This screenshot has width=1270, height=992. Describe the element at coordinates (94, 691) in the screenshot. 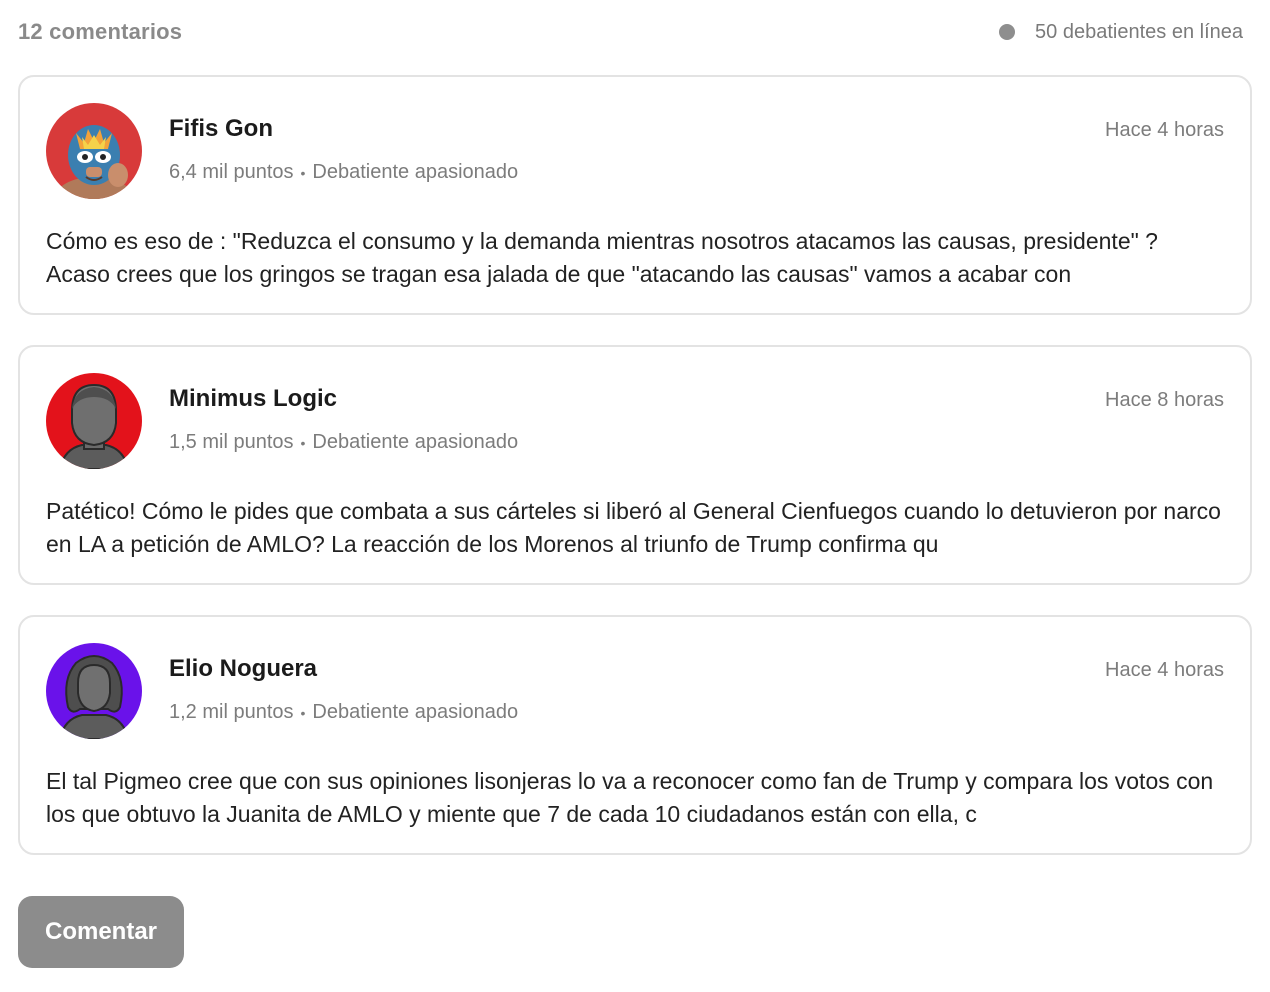

I see `female-silhouette-avatar-icon` at that location.